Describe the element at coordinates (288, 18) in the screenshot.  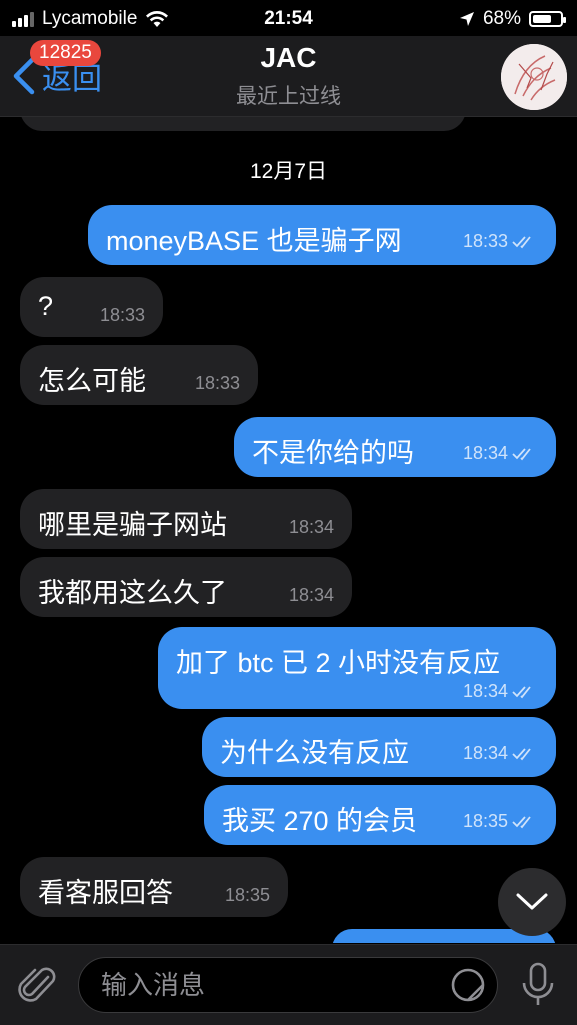
I see `status-bar: Lycamobile 21:54 68%` at that location.